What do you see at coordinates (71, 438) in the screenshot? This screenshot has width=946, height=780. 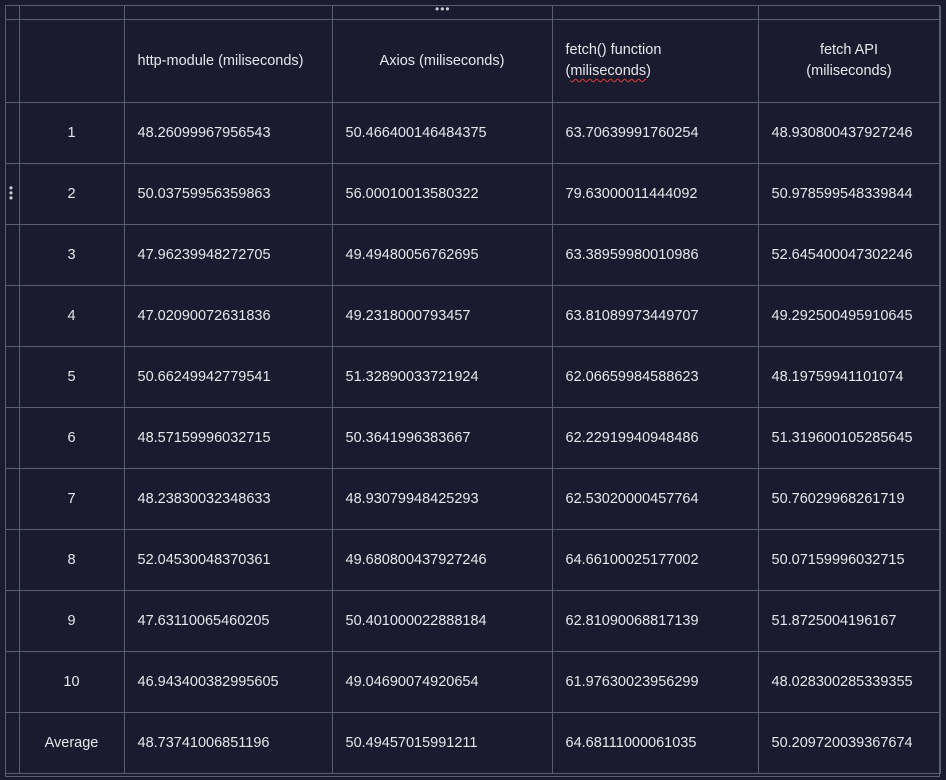 I see `row-label-cell: 6` at bounding box center [71, 438].